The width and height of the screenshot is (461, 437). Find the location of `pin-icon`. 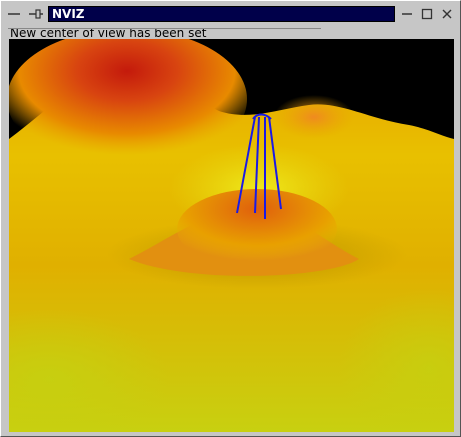

pin-icon is located at coordinates (36, 14).